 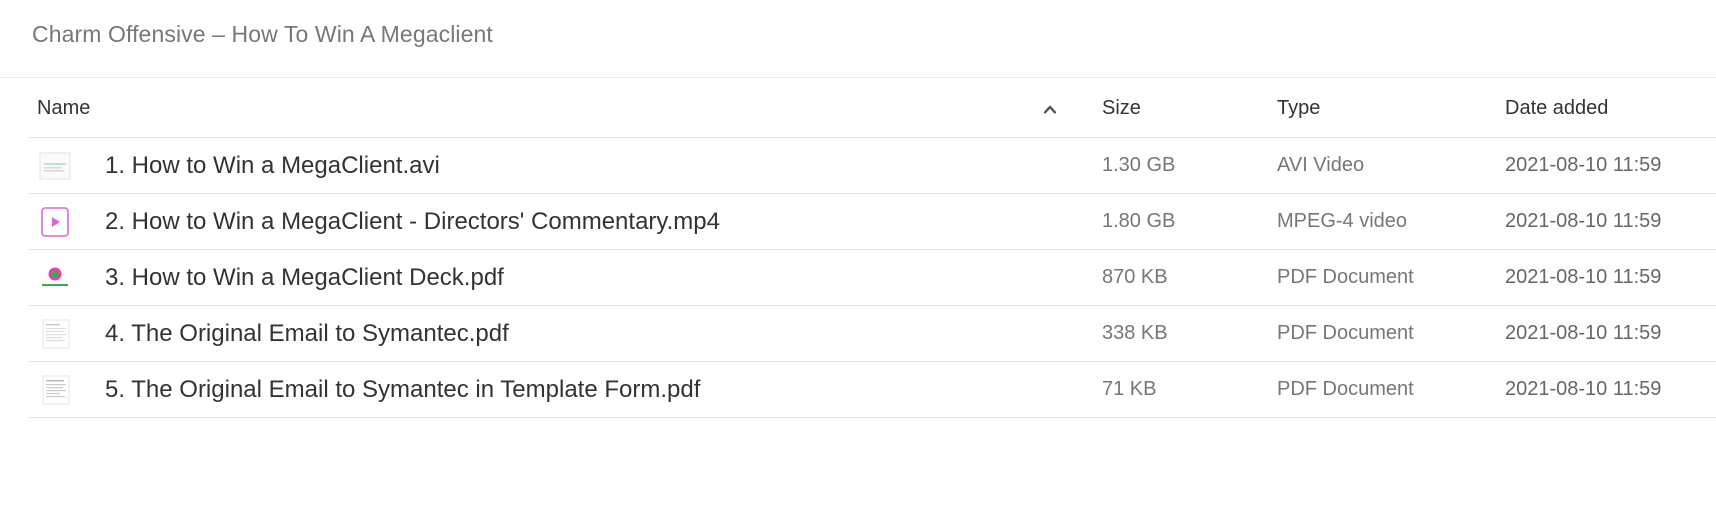 What do you see at coordinates (55, 278) in the screenshot?
I see `pdf-deck-thumbnail-icon` at bounding box center [55, 278].